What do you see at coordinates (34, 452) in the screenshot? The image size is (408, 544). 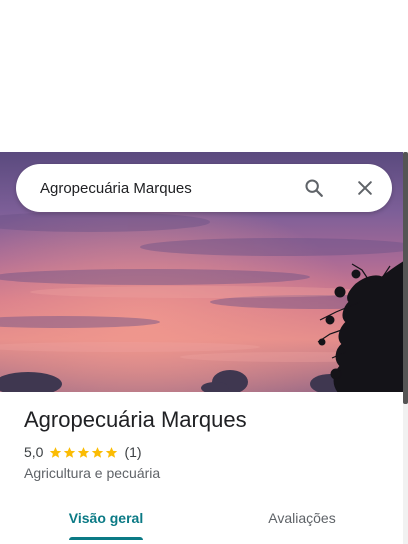 I see `rating-value: 5,0` at bounding box center [34, 452].